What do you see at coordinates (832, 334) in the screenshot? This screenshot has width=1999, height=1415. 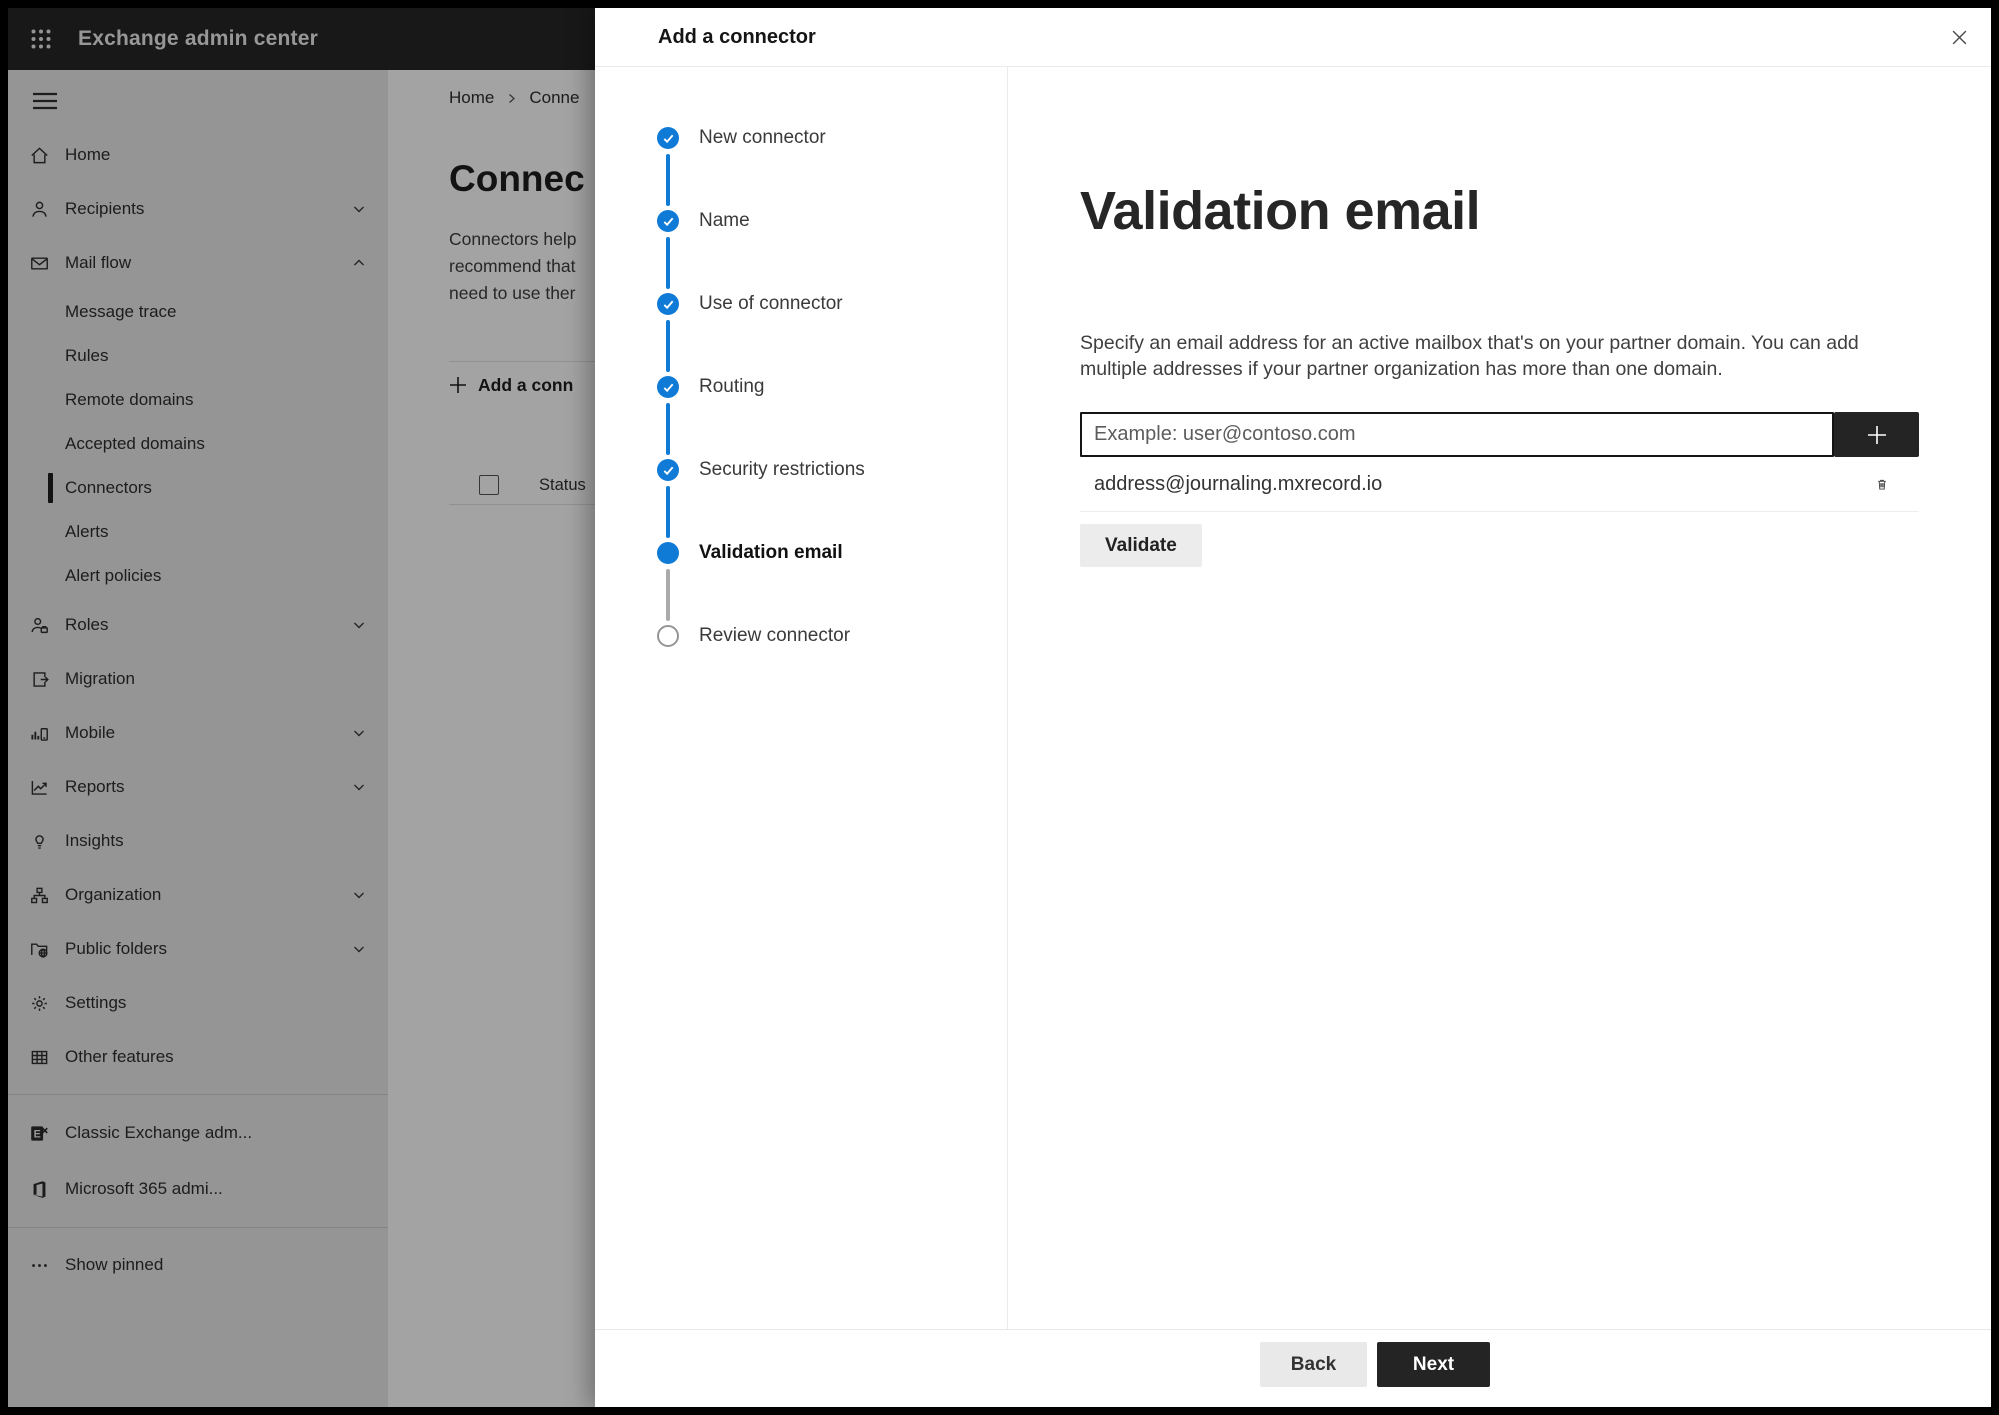 I see `wizard-step-use-of-connector: Use of connector` at bounding box center [832, 334].